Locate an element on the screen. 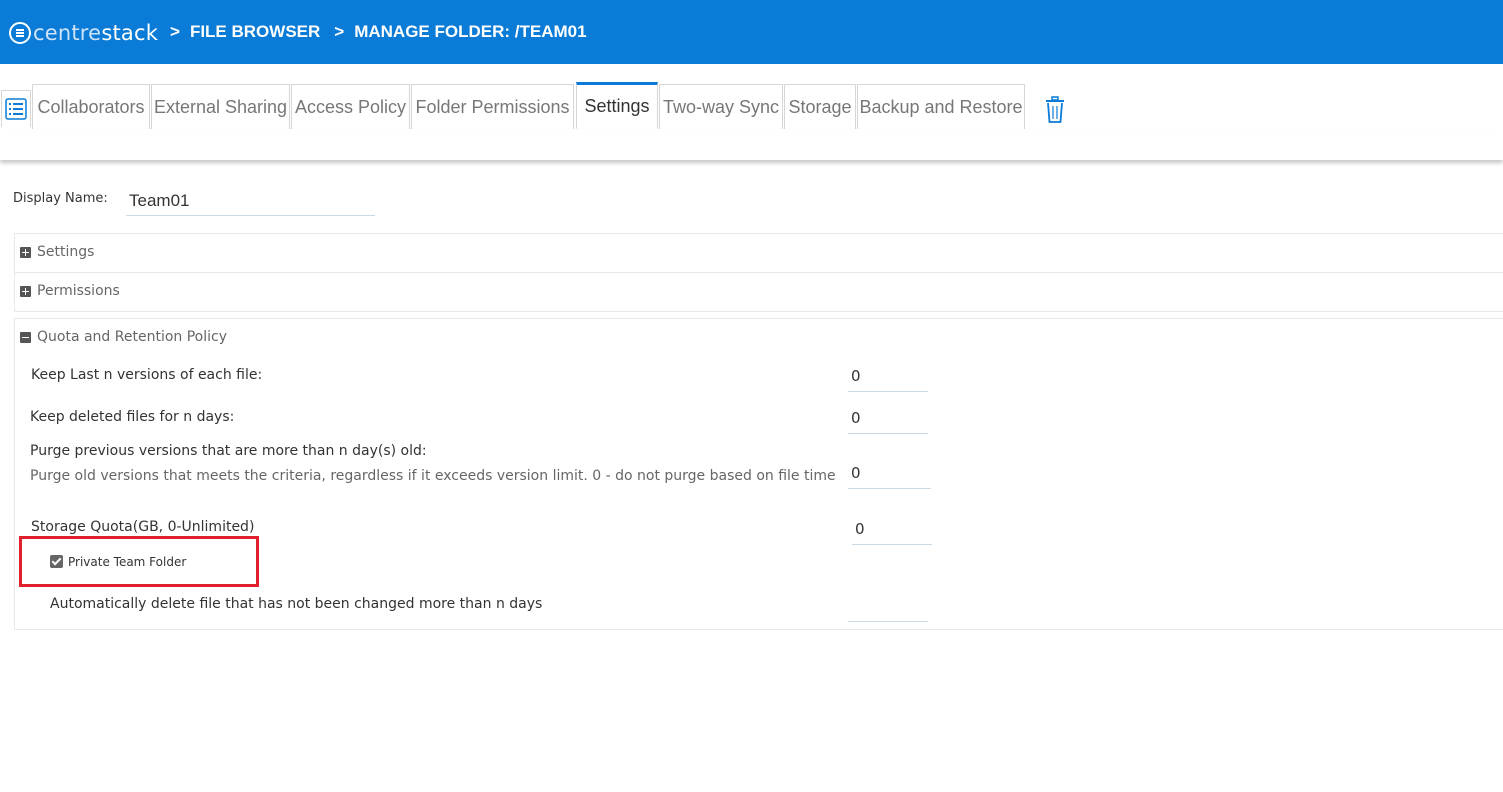 This screenshot has width=1503, height=792. permissions-section-header: Permissions is located at coordinates (70, 291).